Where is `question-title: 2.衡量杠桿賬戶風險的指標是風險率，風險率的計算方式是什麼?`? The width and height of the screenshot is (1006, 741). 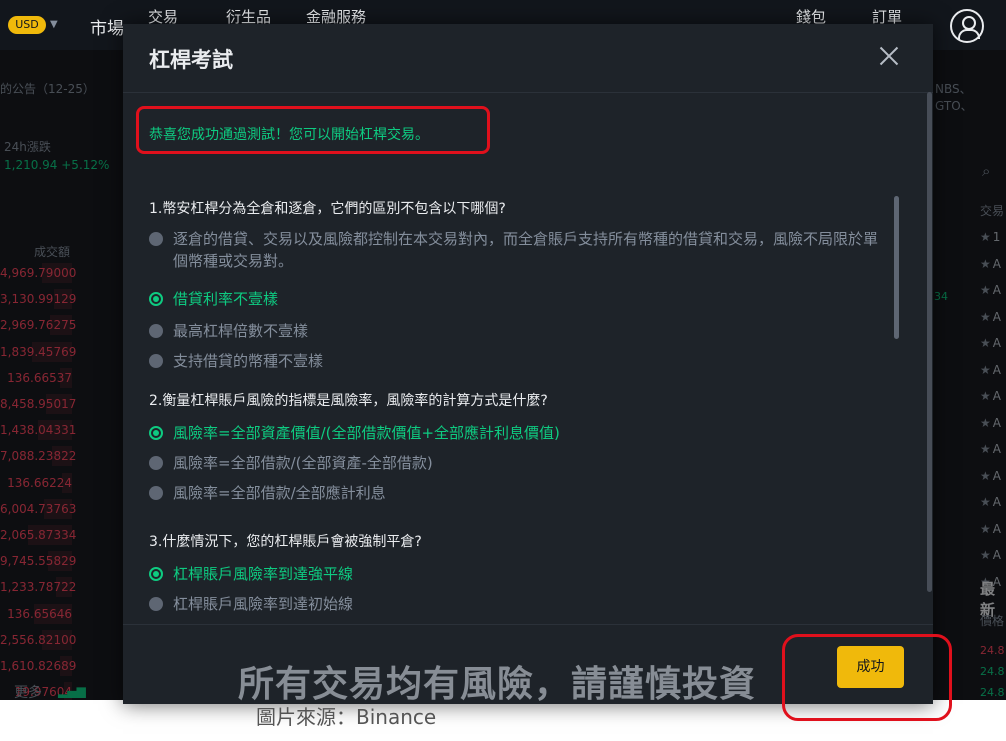
question-title: 2.衡量杠桿賬戶風險的指標是風險率，風險率的計算方式是什麼? is located at coordinates (348, 401).